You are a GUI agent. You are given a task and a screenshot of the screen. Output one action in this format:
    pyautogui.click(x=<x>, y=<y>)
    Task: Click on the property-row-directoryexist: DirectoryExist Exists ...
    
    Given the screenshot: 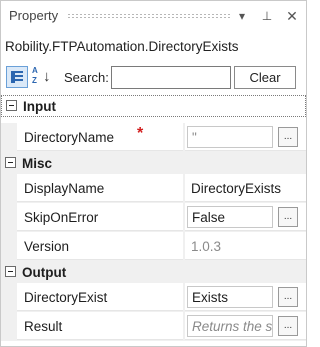 What is the action you would take?
    pyautogui.click(x=153, y=297)
    